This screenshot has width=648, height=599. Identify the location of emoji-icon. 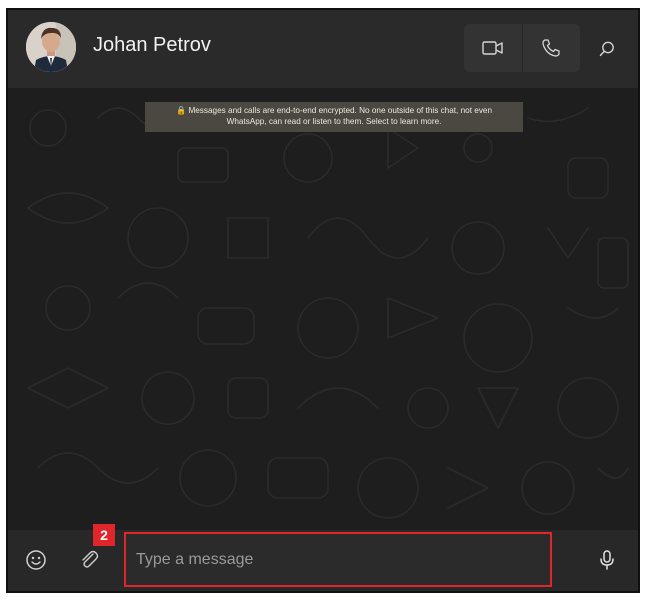
(36, 560).